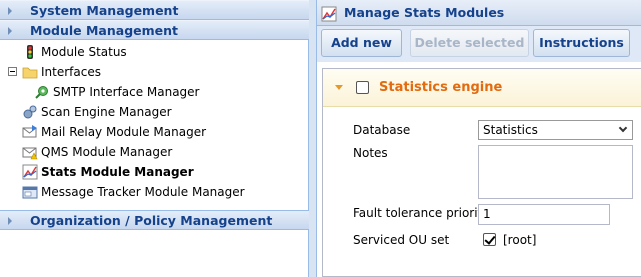 This screenshot has width=641, height=277. Describe the element at coordinates (30, 52) in the screenshot. I see `traffic-light-icon` at that location.